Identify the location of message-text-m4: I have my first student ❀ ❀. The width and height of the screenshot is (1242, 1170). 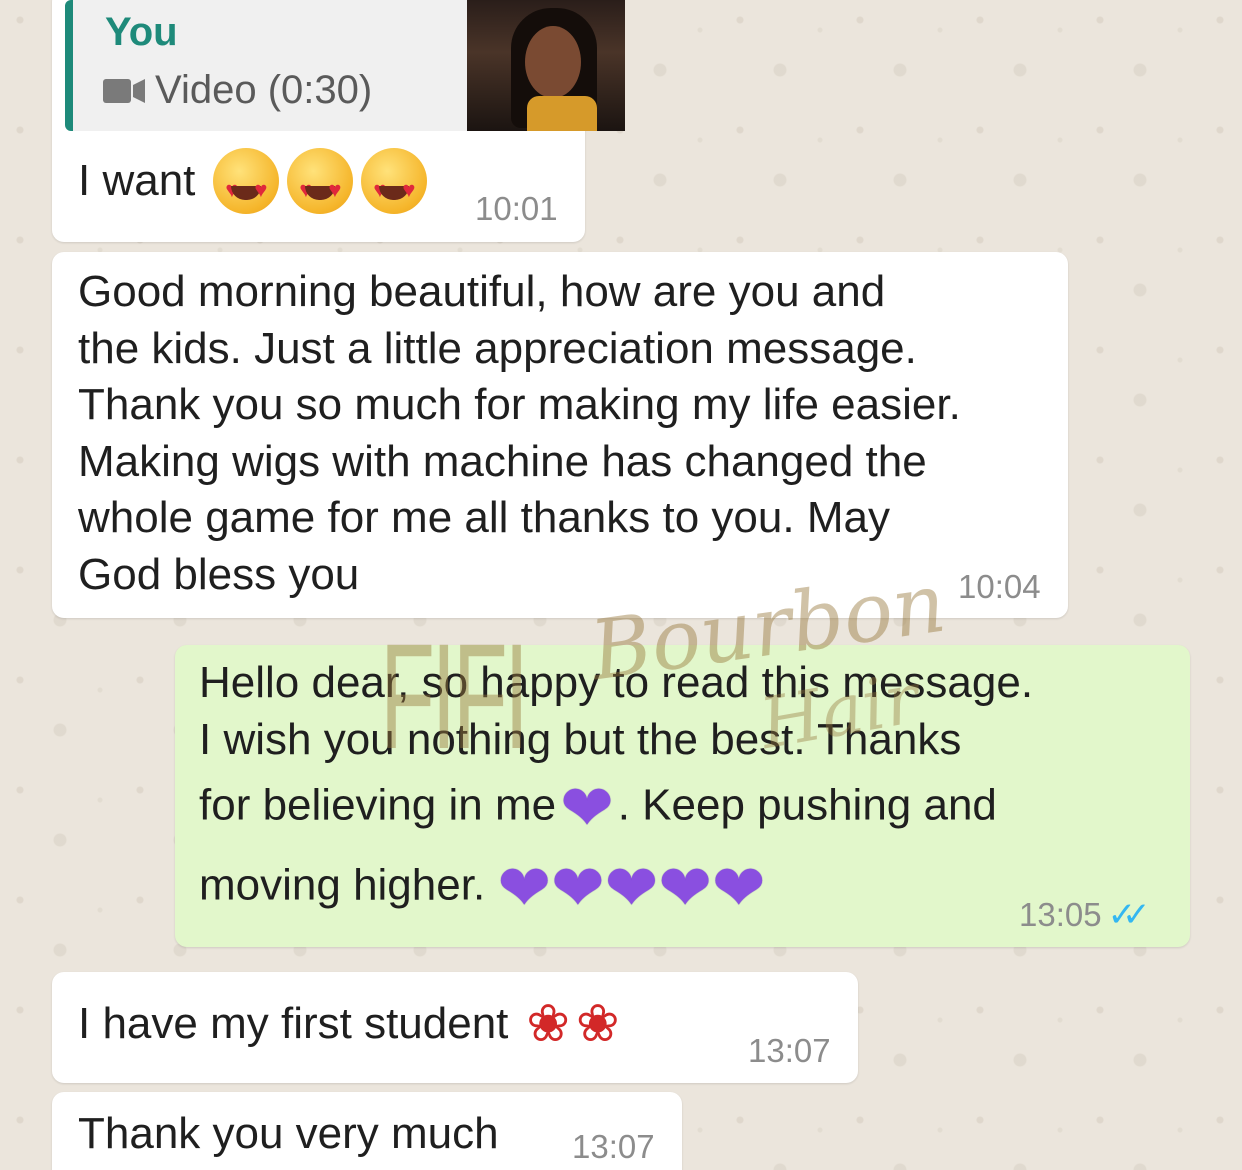
(349, 1024).